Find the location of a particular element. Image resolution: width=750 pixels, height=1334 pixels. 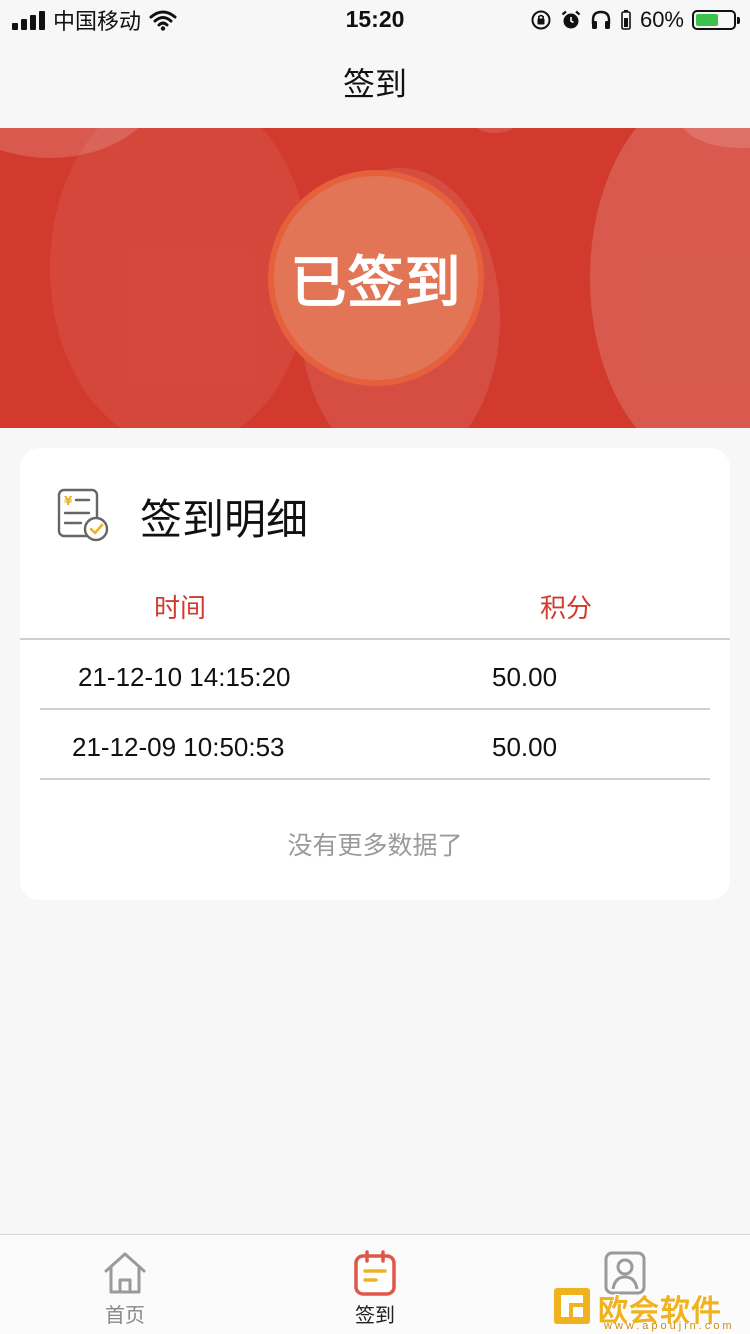

checkin-status-button: 已签到 is located at coordinates (376, 278).